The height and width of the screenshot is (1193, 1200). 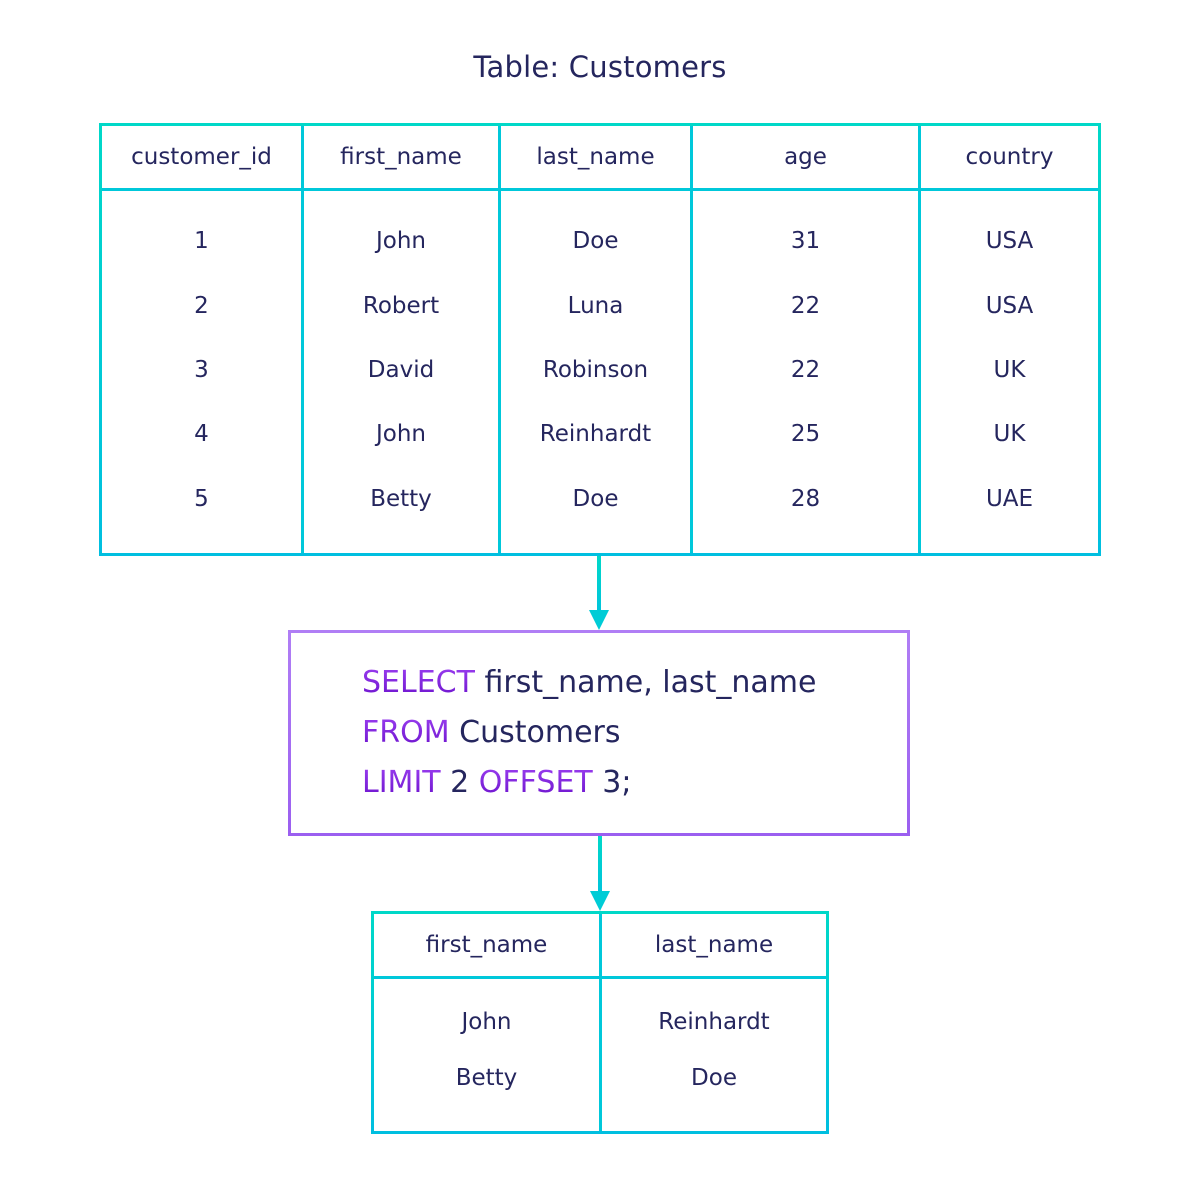 I want to click on sql-text: 3;, so click(x=612, y=782).